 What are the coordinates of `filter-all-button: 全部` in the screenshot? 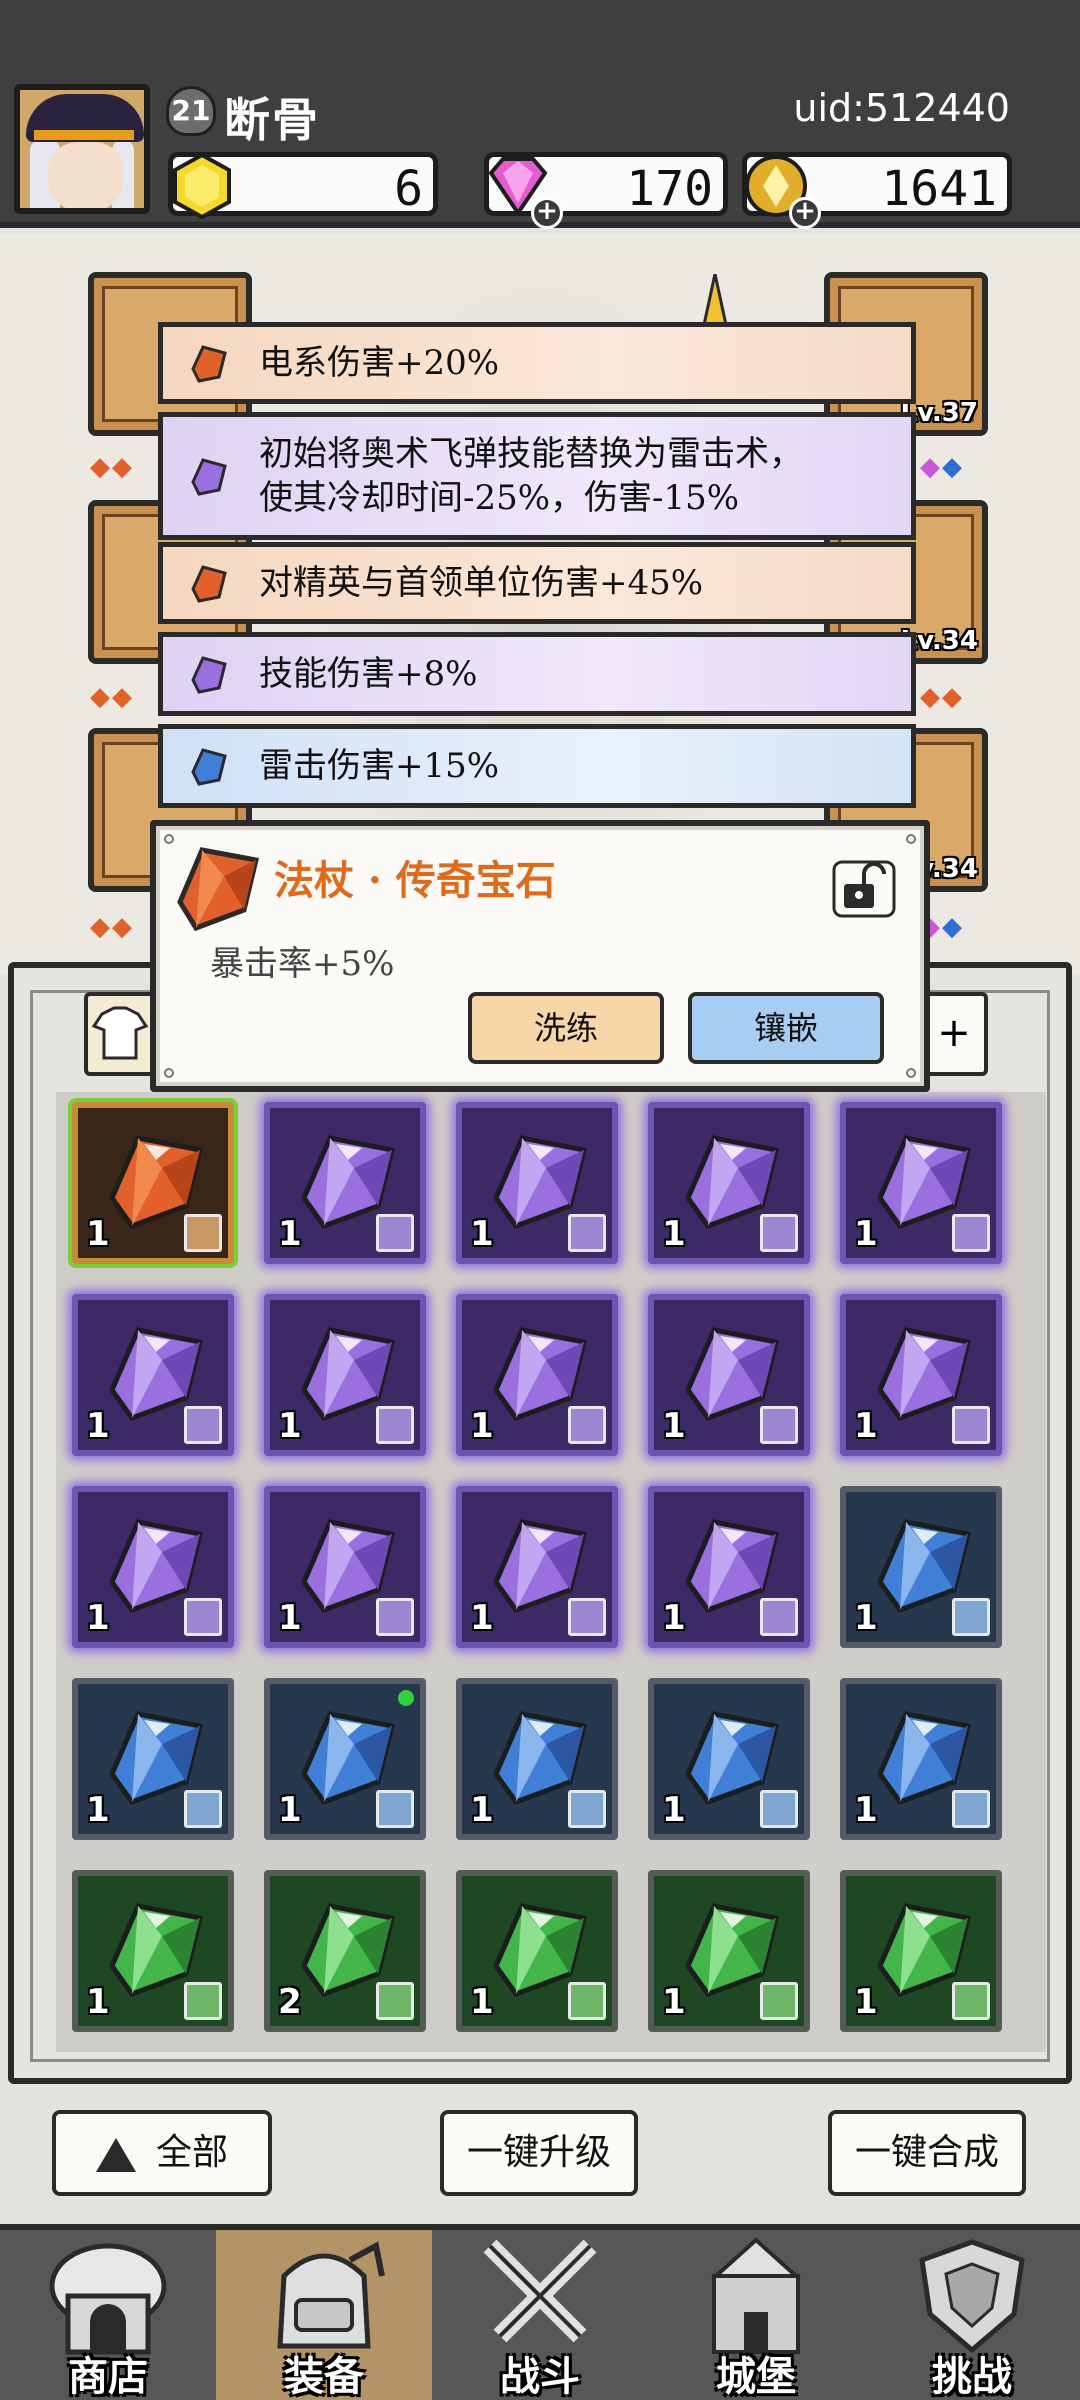 It's located at (162, 2153).